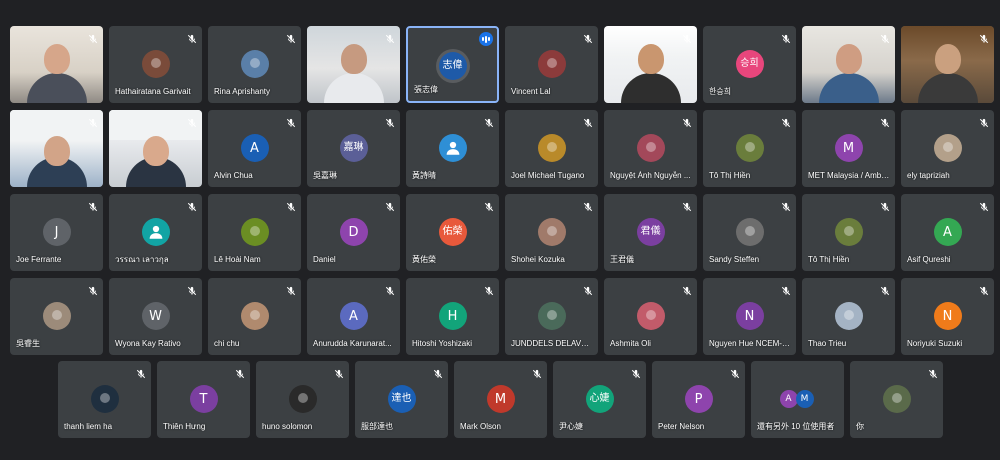  I want to click on avatar: W, so click(155, 316).